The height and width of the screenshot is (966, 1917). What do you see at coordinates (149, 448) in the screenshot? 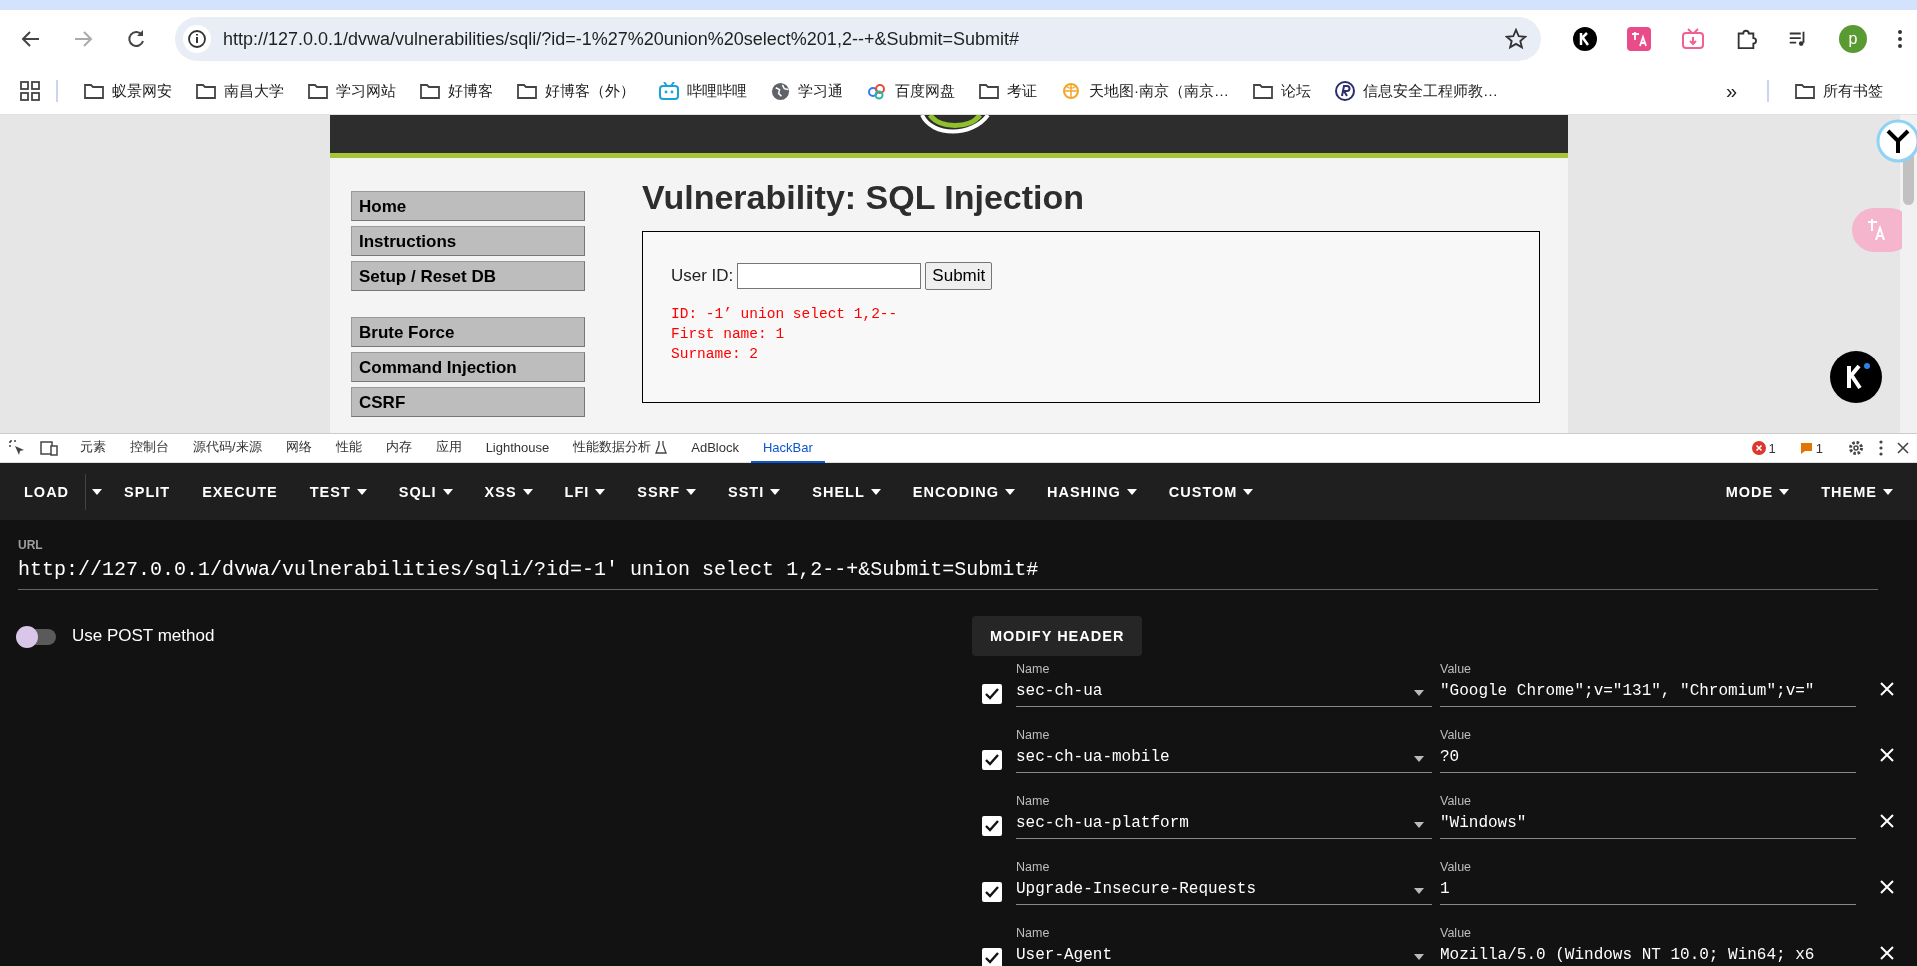
I see `devtools-tab: 控制台` at bounding box center [149, 448].